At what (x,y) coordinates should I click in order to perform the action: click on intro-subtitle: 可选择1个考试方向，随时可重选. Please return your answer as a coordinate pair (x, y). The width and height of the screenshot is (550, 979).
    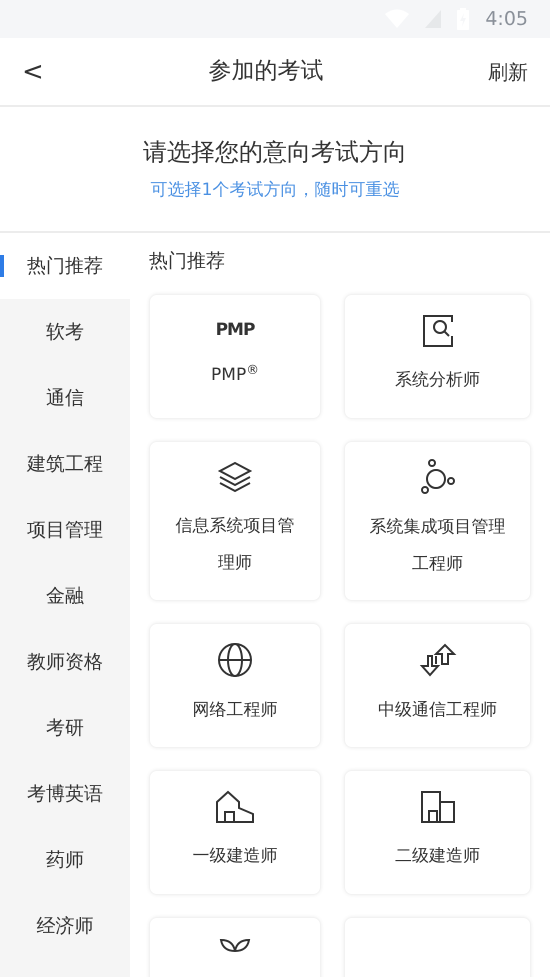
    Looking at the image, I should click on (275, 190).